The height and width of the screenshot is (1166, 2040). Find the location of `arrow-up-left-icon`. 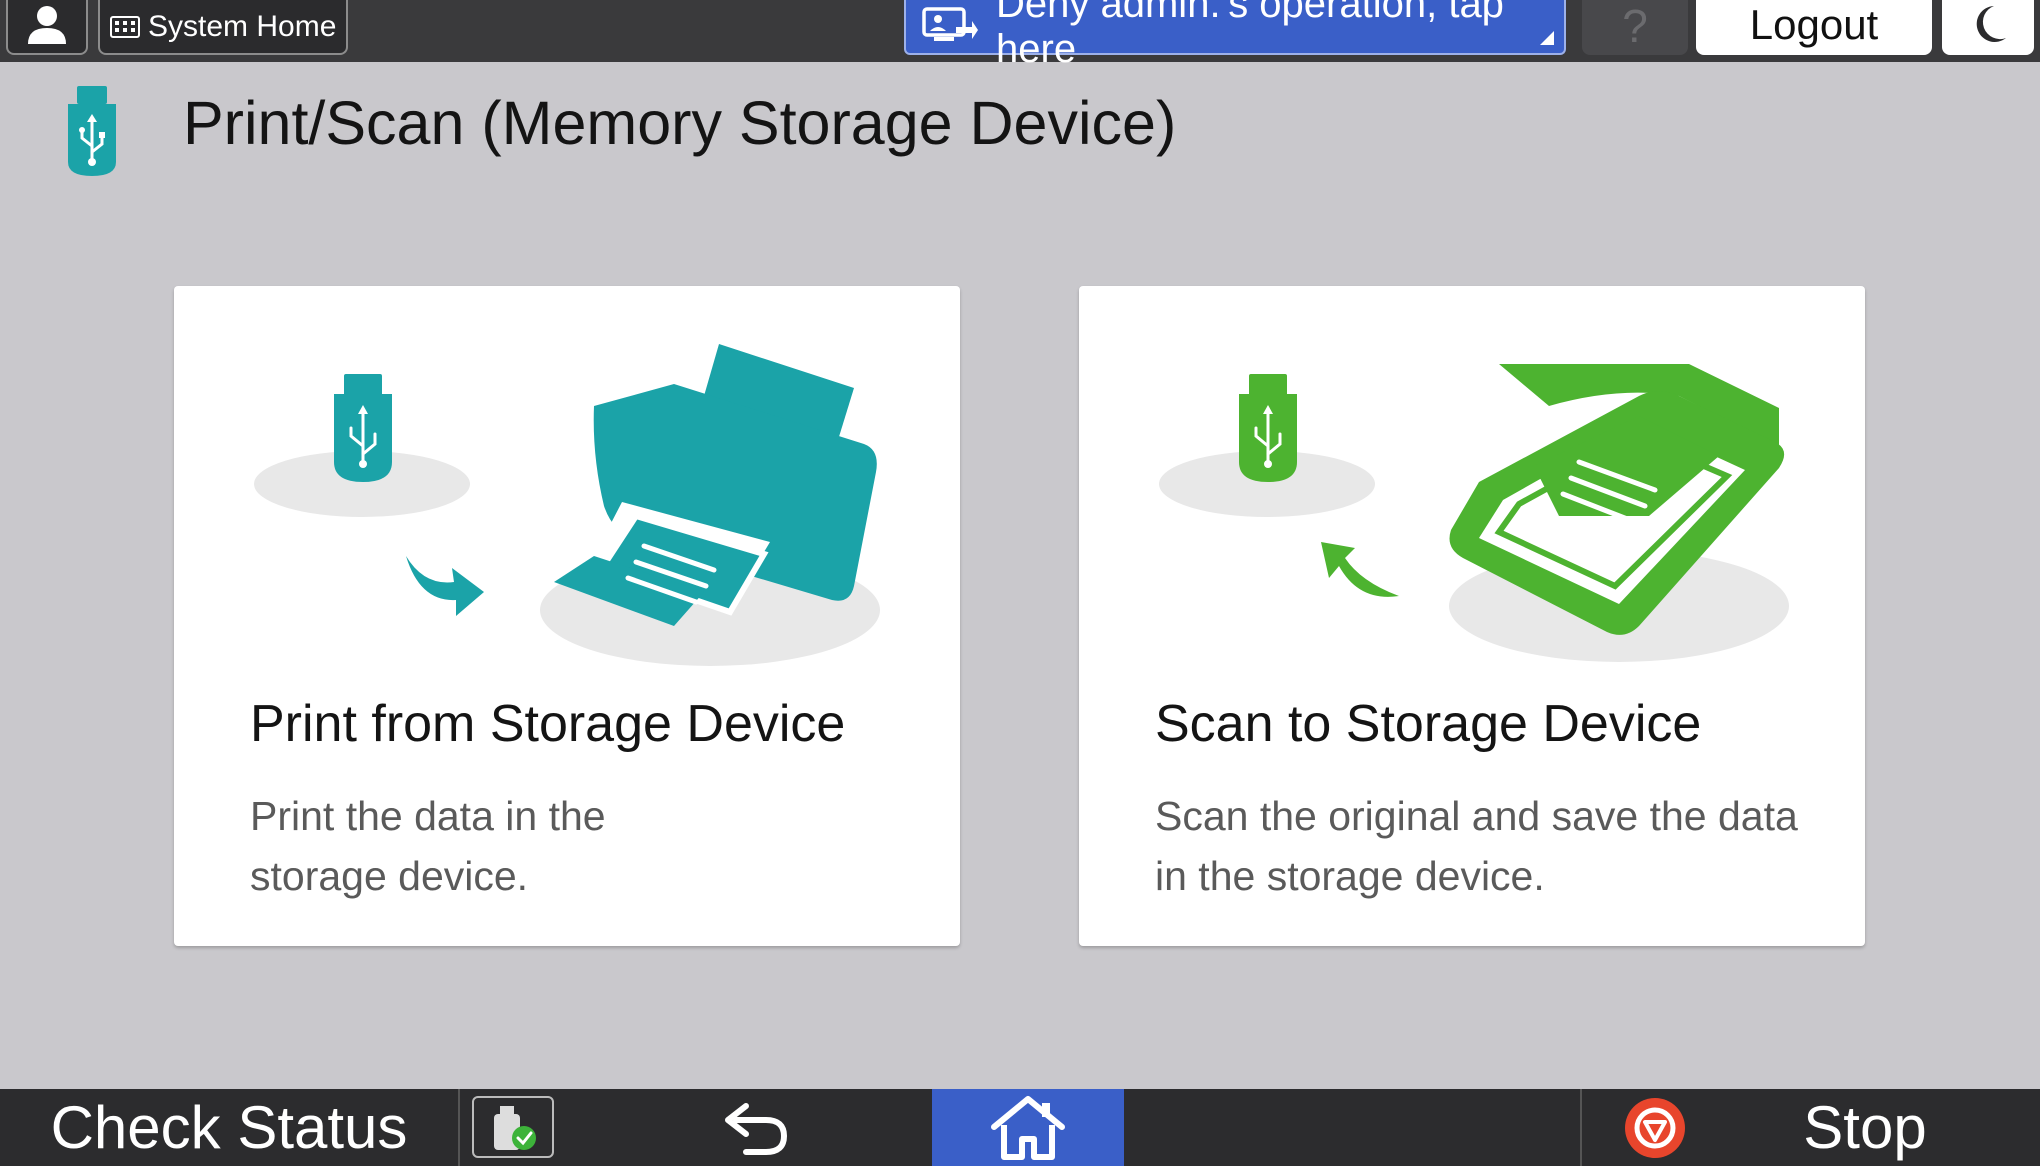

arrow-up-left-icon is located at coordinates (1360, 569).